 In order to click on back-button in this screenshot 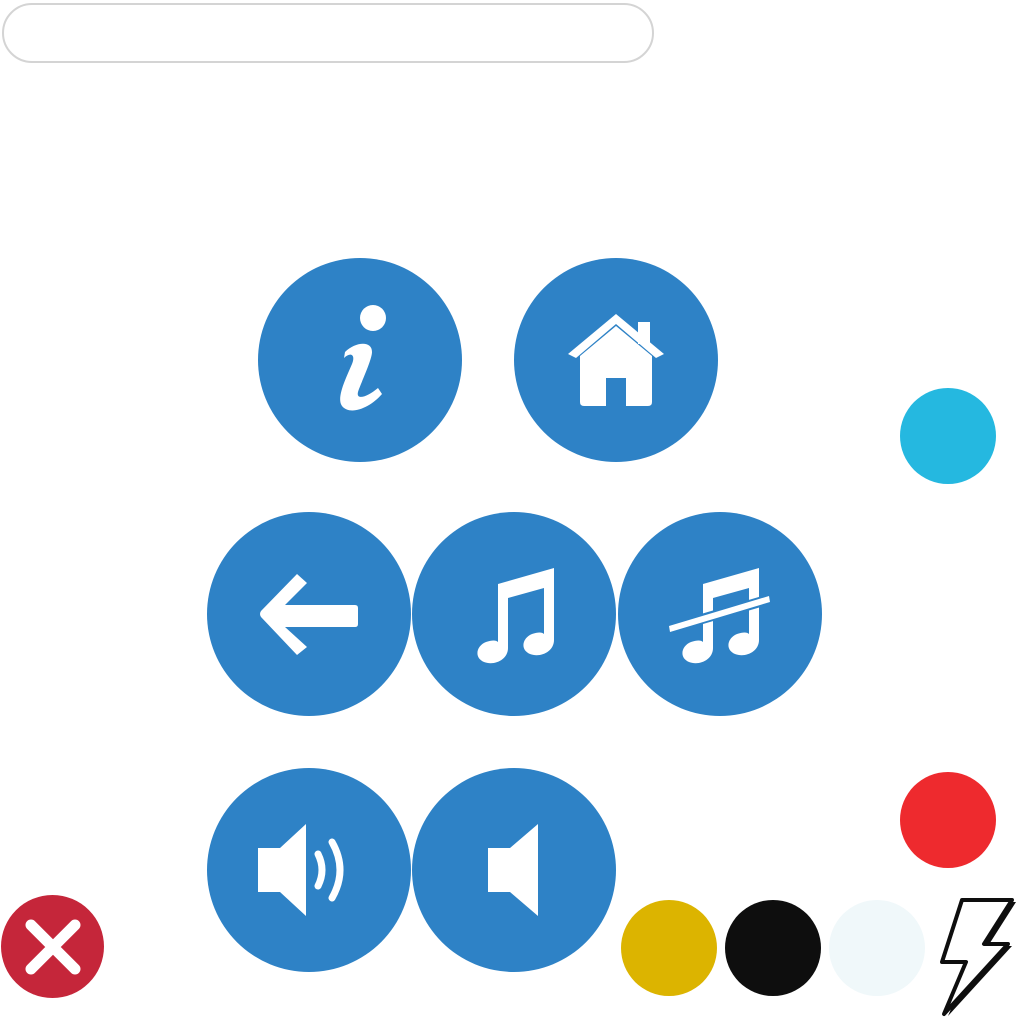, I will do `click(309, 614)`.